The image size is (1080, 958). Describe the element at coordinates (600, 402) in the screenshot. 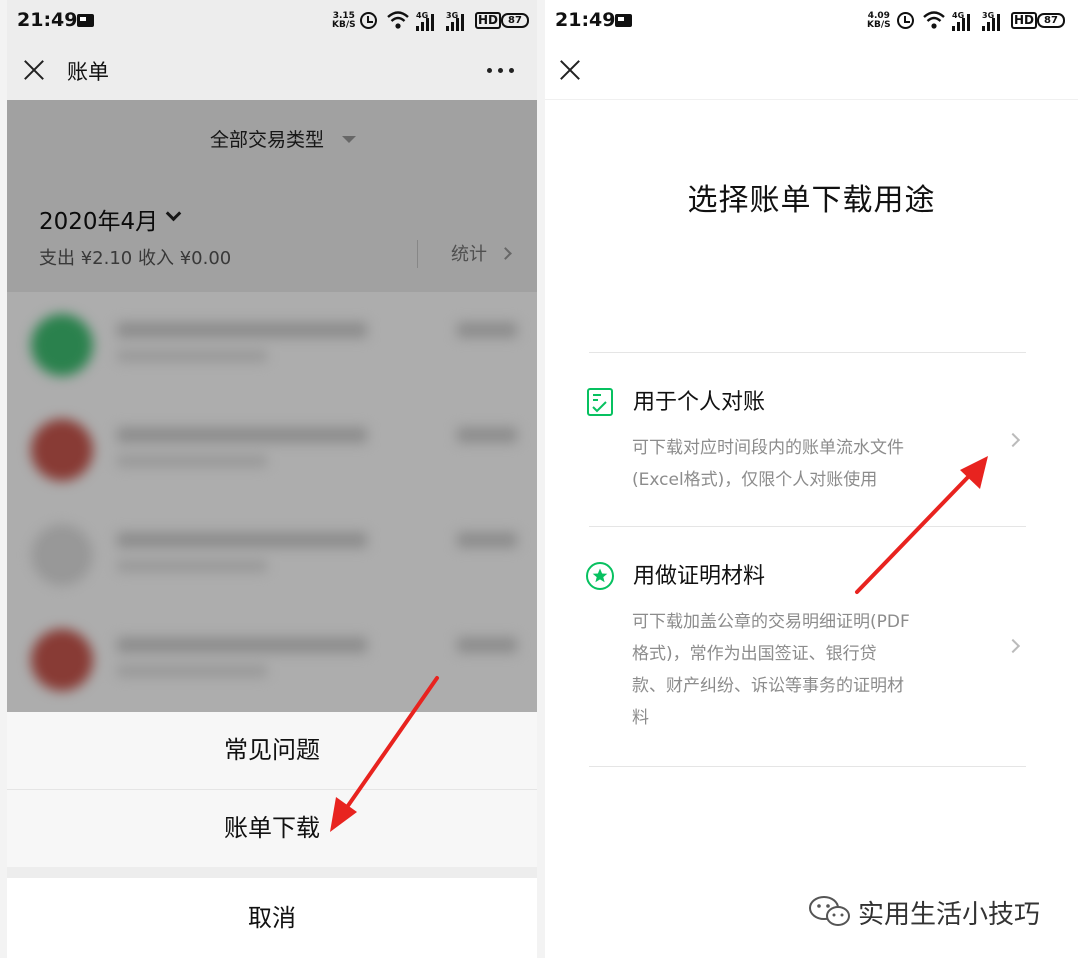

I see `checklist-doc-icon` at that location.